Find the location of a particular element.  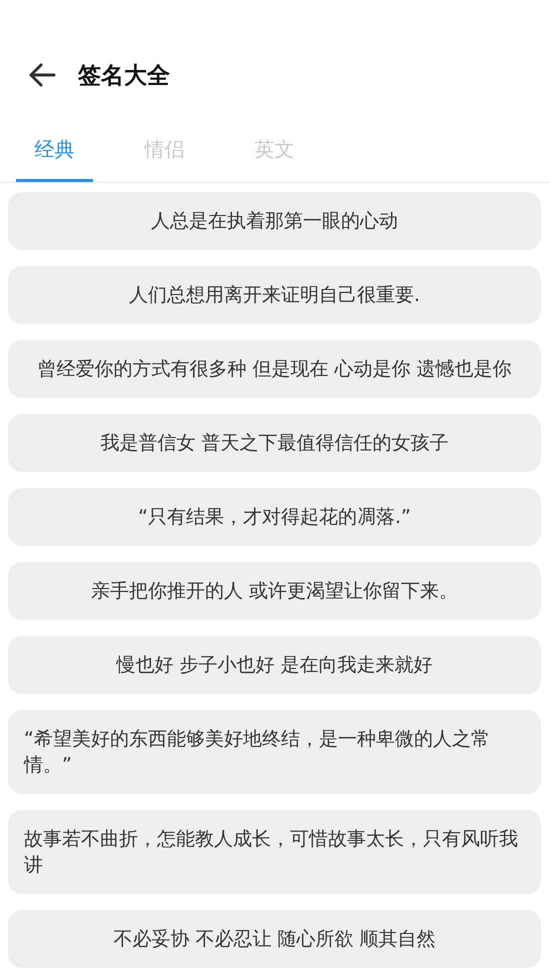

signature-card: 亲手把你推开的人 或许更渴望让你留下来。 is located at coordinates (274, 591).